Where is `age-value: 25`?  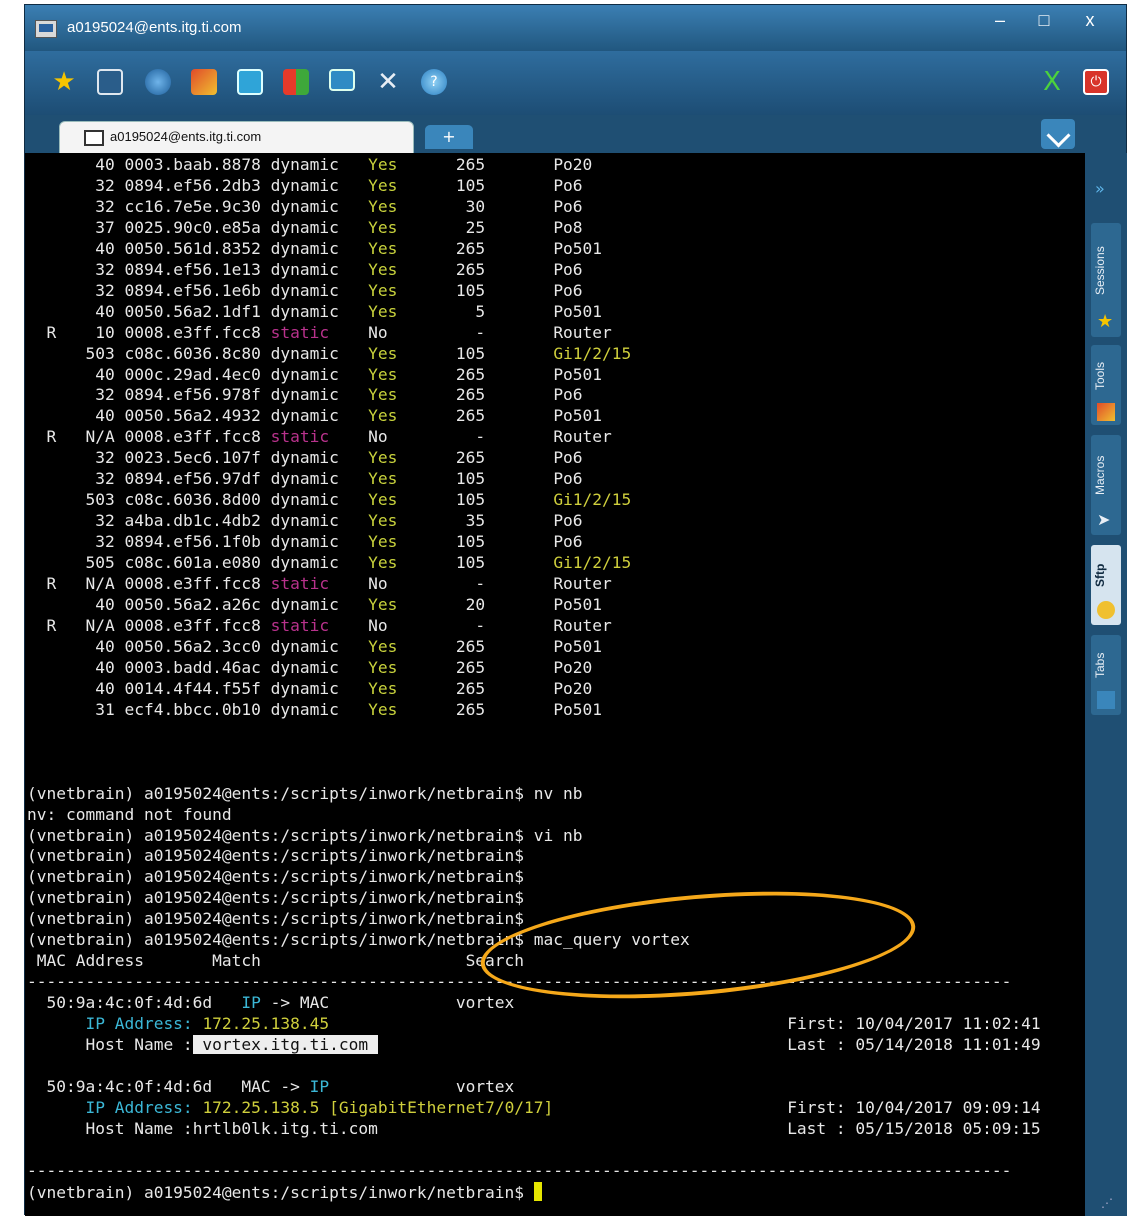 age-value: 25 is located at coordinates (495, 227).